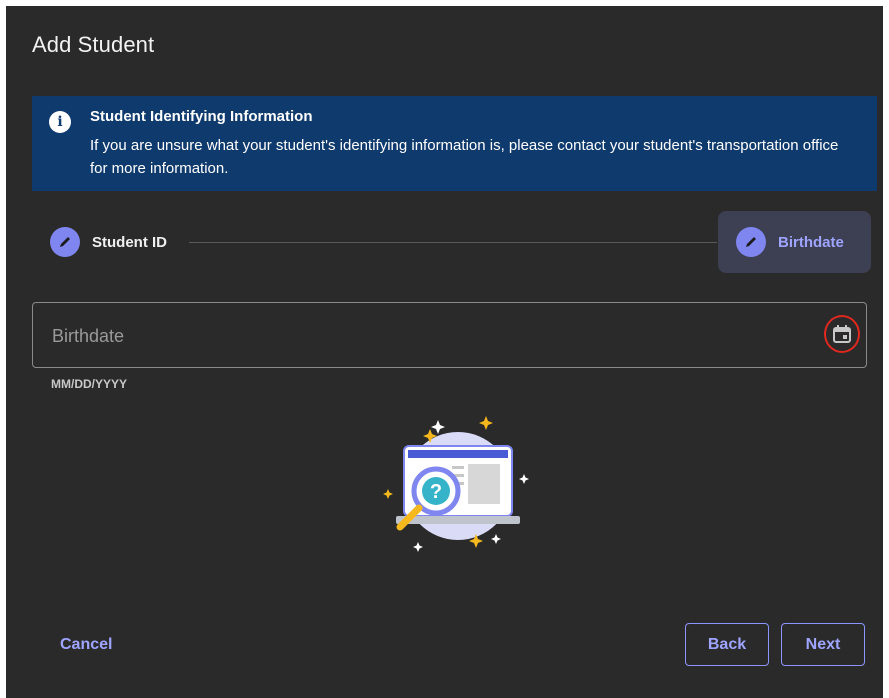  Describe the element at coordinates (201, 116) in the screenshot. I see `banner-title: Student Identifying Information` at that location.